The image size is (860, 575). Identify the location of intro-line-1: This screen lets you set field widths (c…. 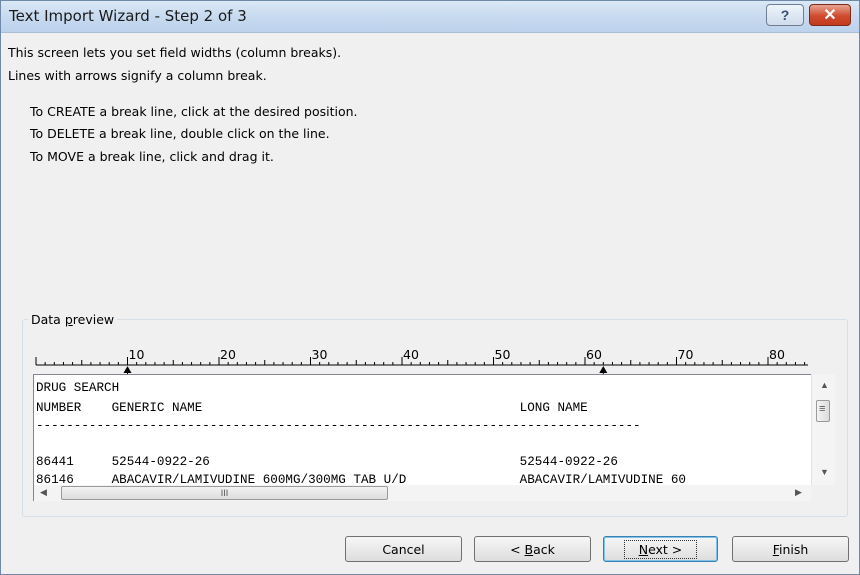
(175, 52).